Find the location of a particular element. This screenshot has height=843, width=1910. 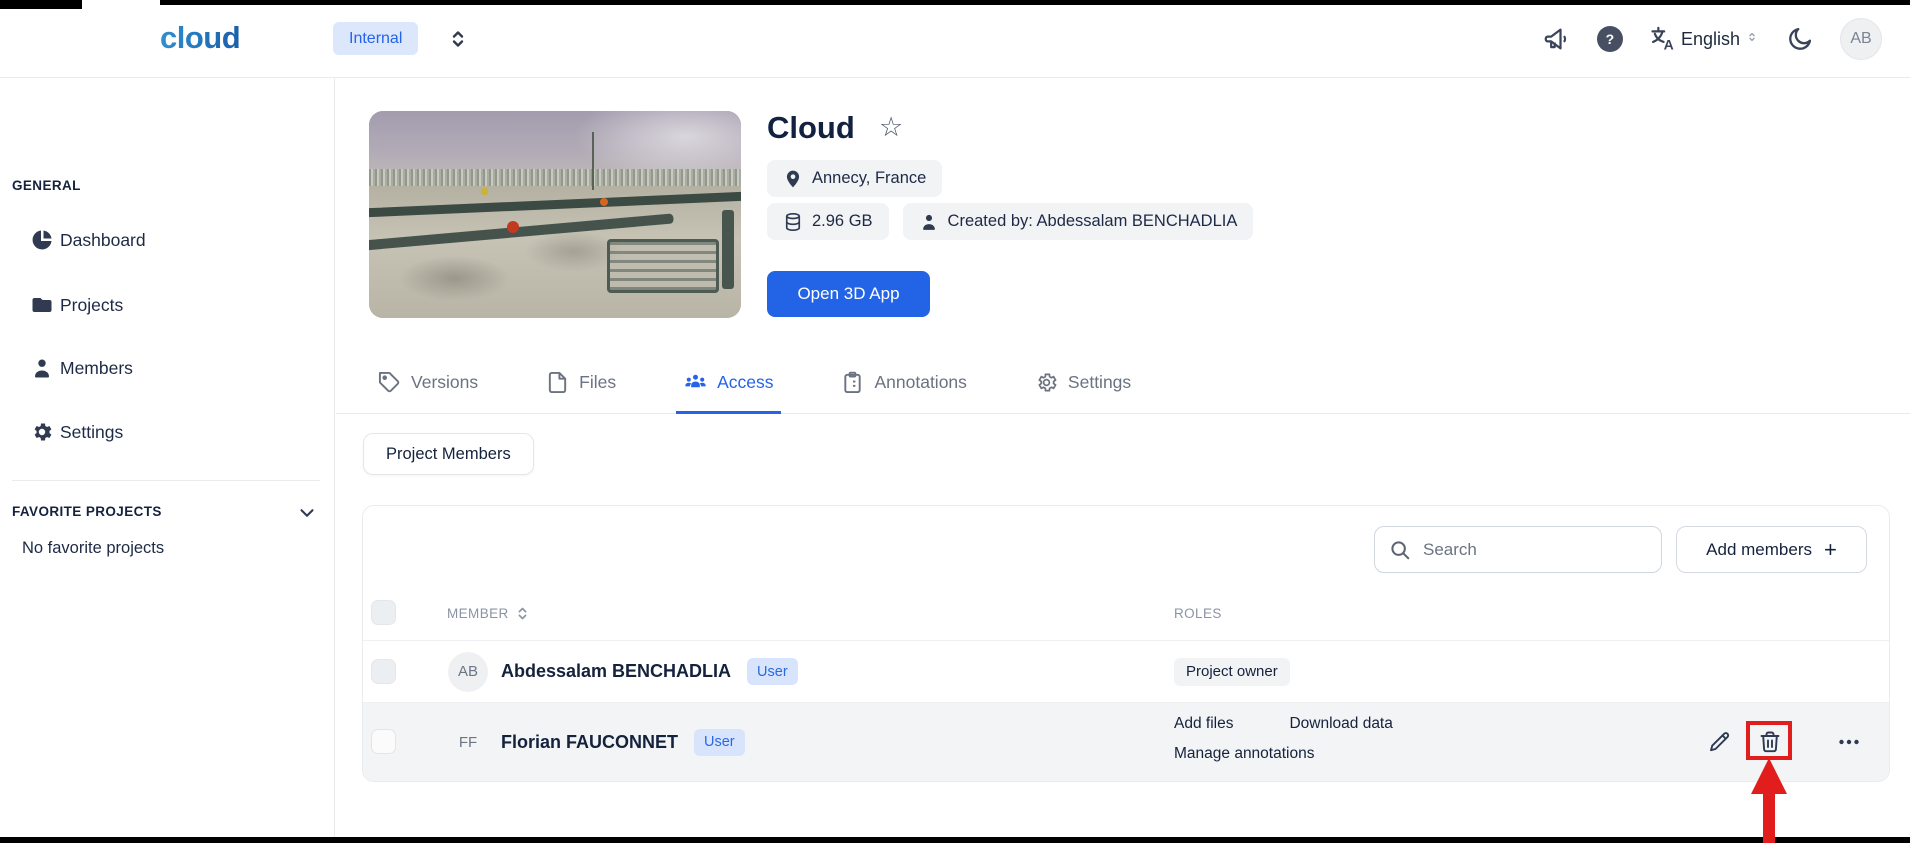

project-thumbnail is located at coordinates (555, 214).